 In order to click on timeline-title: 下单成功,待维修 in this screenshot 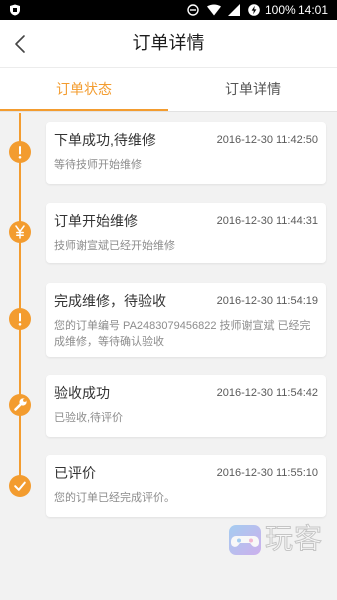, I will do `click(105, 140)`.